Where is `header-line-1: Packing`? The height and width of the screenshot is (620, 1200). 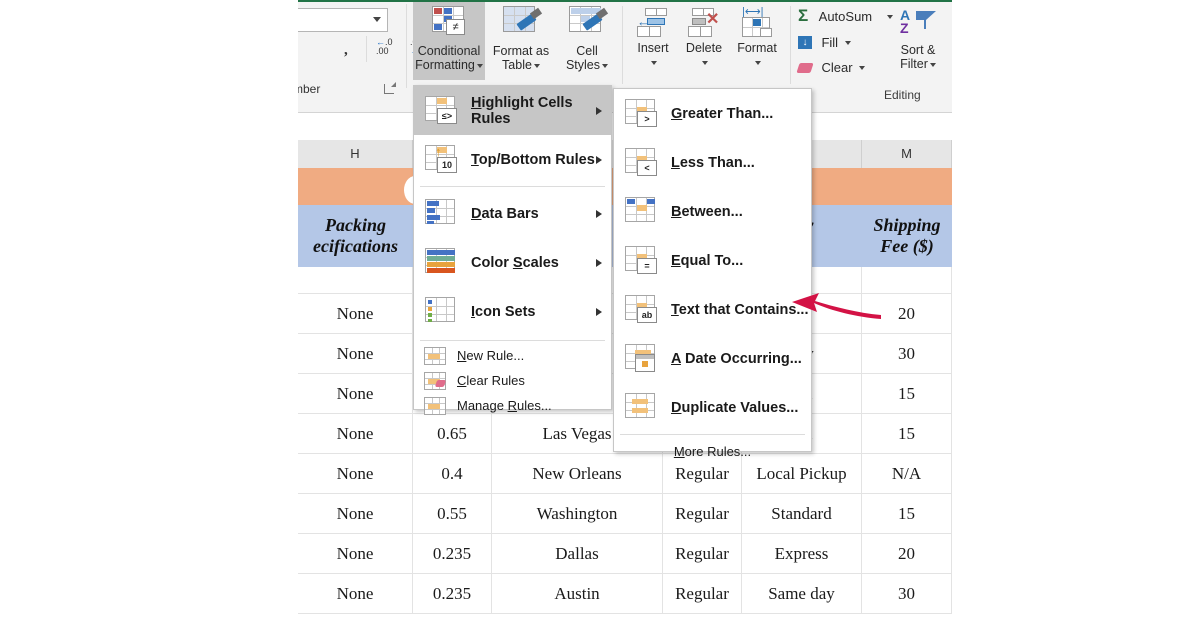
header-line-1: Packing is located at coordinates (355, 225).